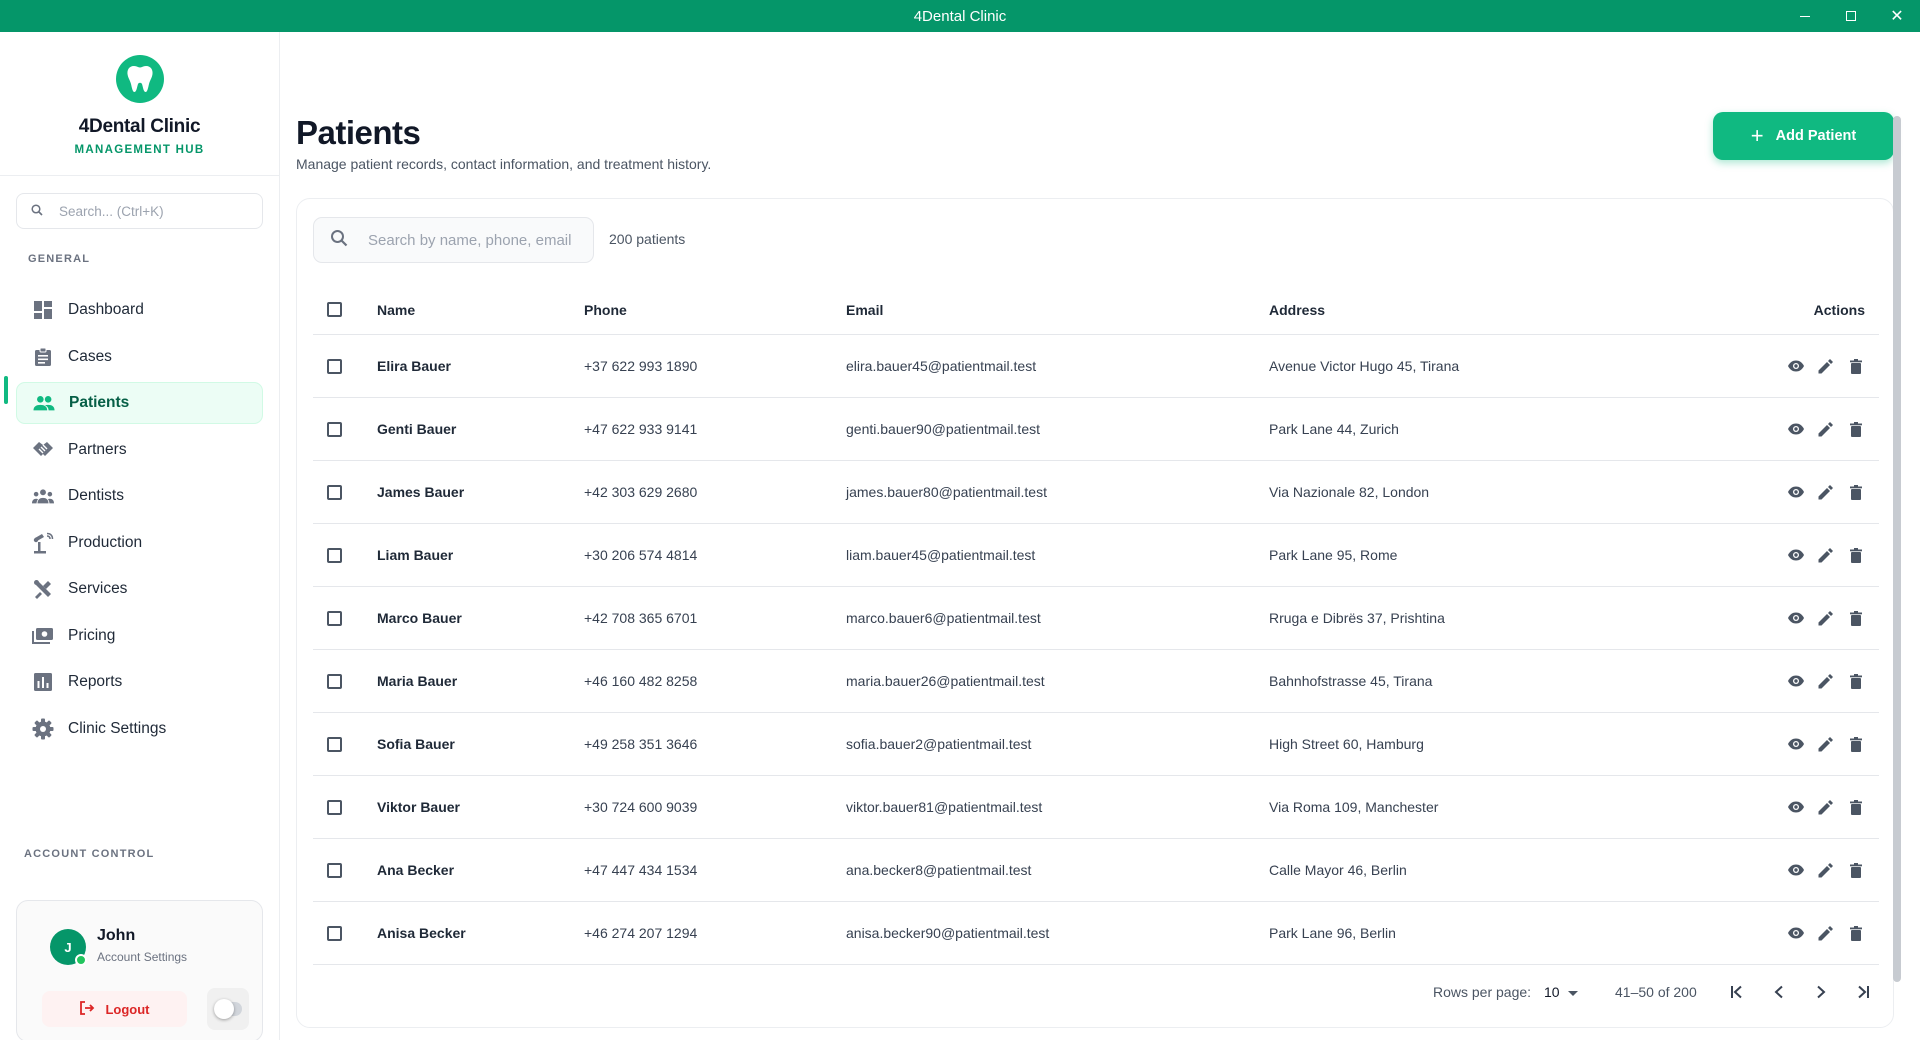 This screenshot has width=1920, height=1040. Describe the element at coordinates (139, 682) in the screenshot. I see `sidebar-item-reports: Reports` at that location.